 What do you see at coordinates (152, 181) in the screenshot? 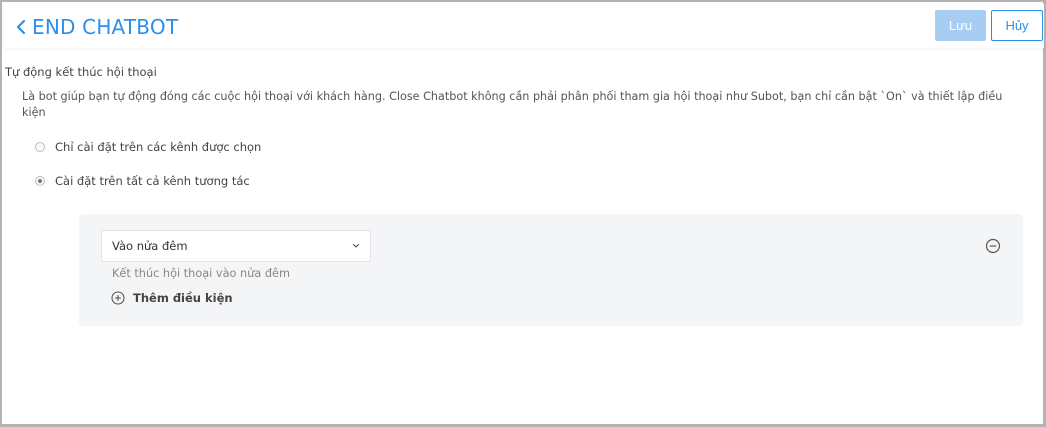
I see `radio-label: Cài đặt trên tất cả kênh tương tác` at bounding box center [152, 181].